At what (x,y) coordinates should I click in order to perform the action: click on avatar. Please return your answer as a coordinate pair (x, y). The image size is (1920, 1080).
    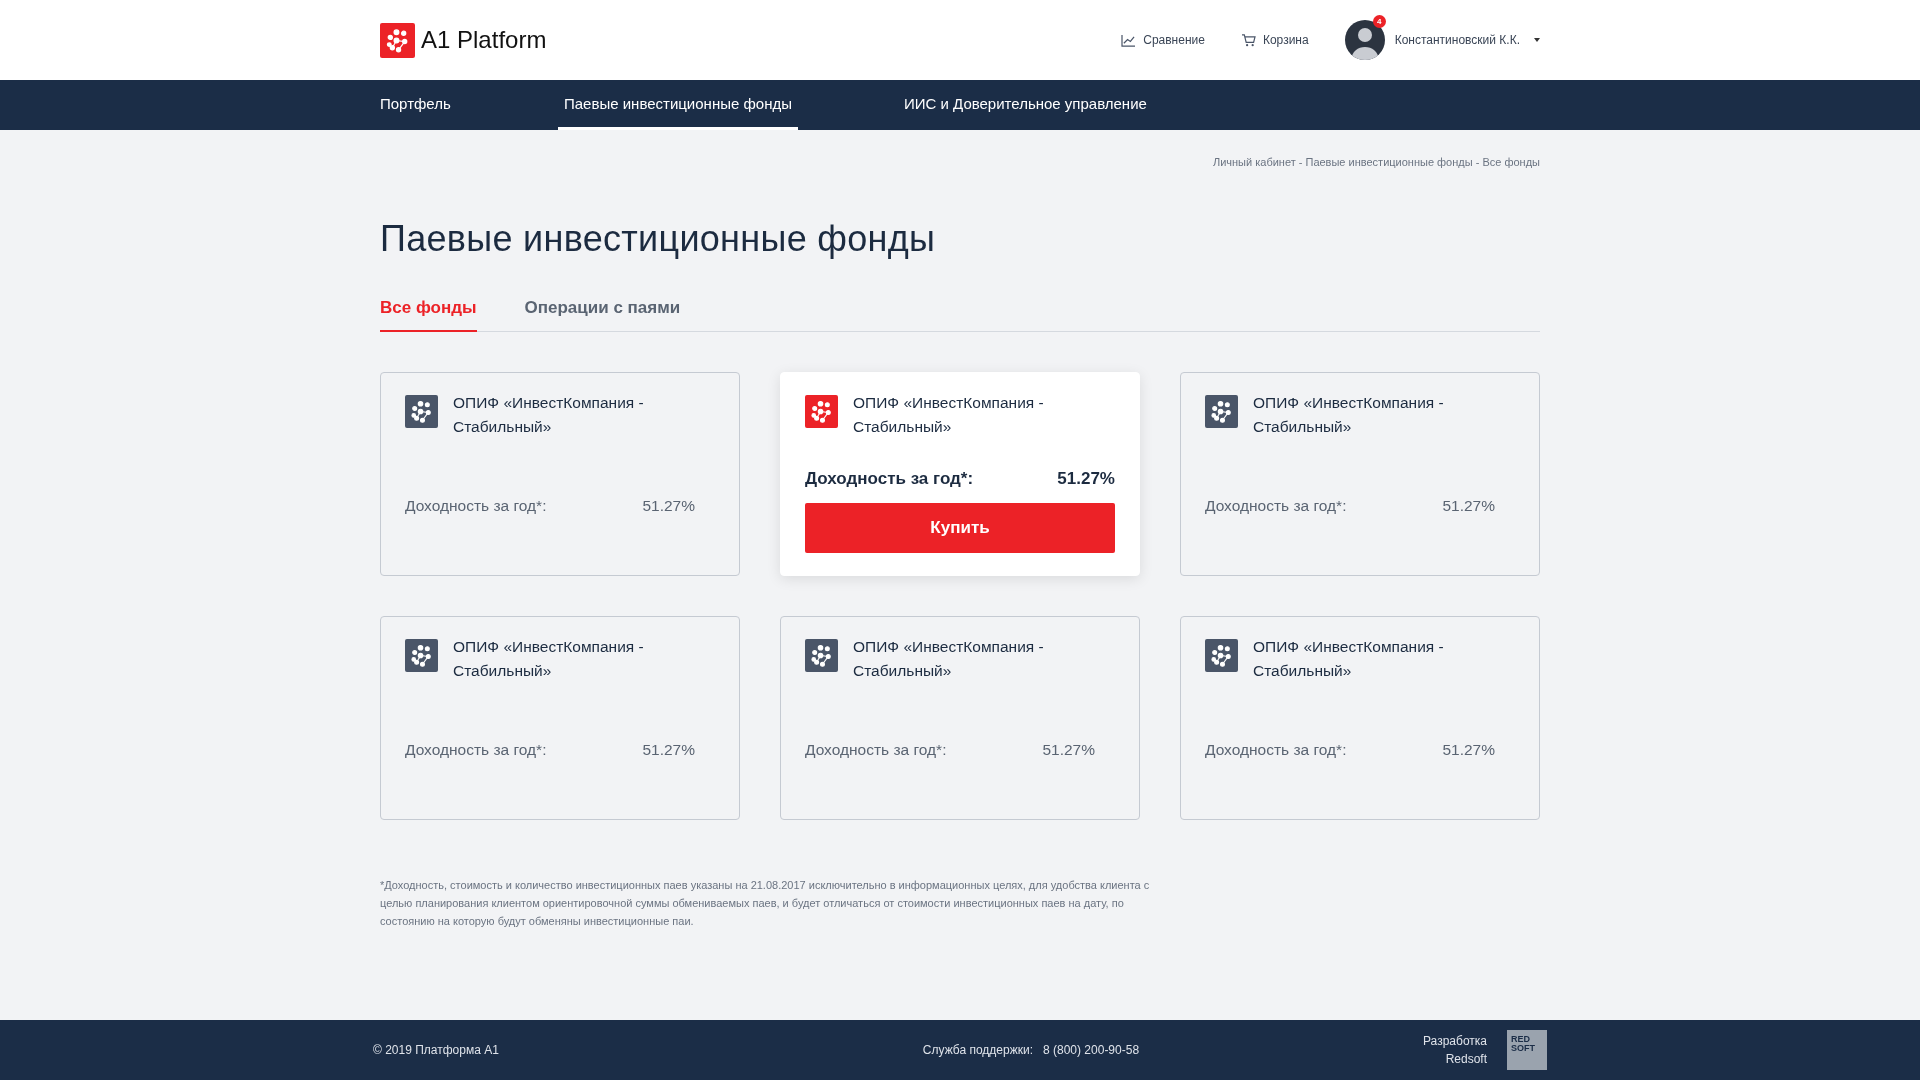
    Looking at the image, I should click on (1364, 40).